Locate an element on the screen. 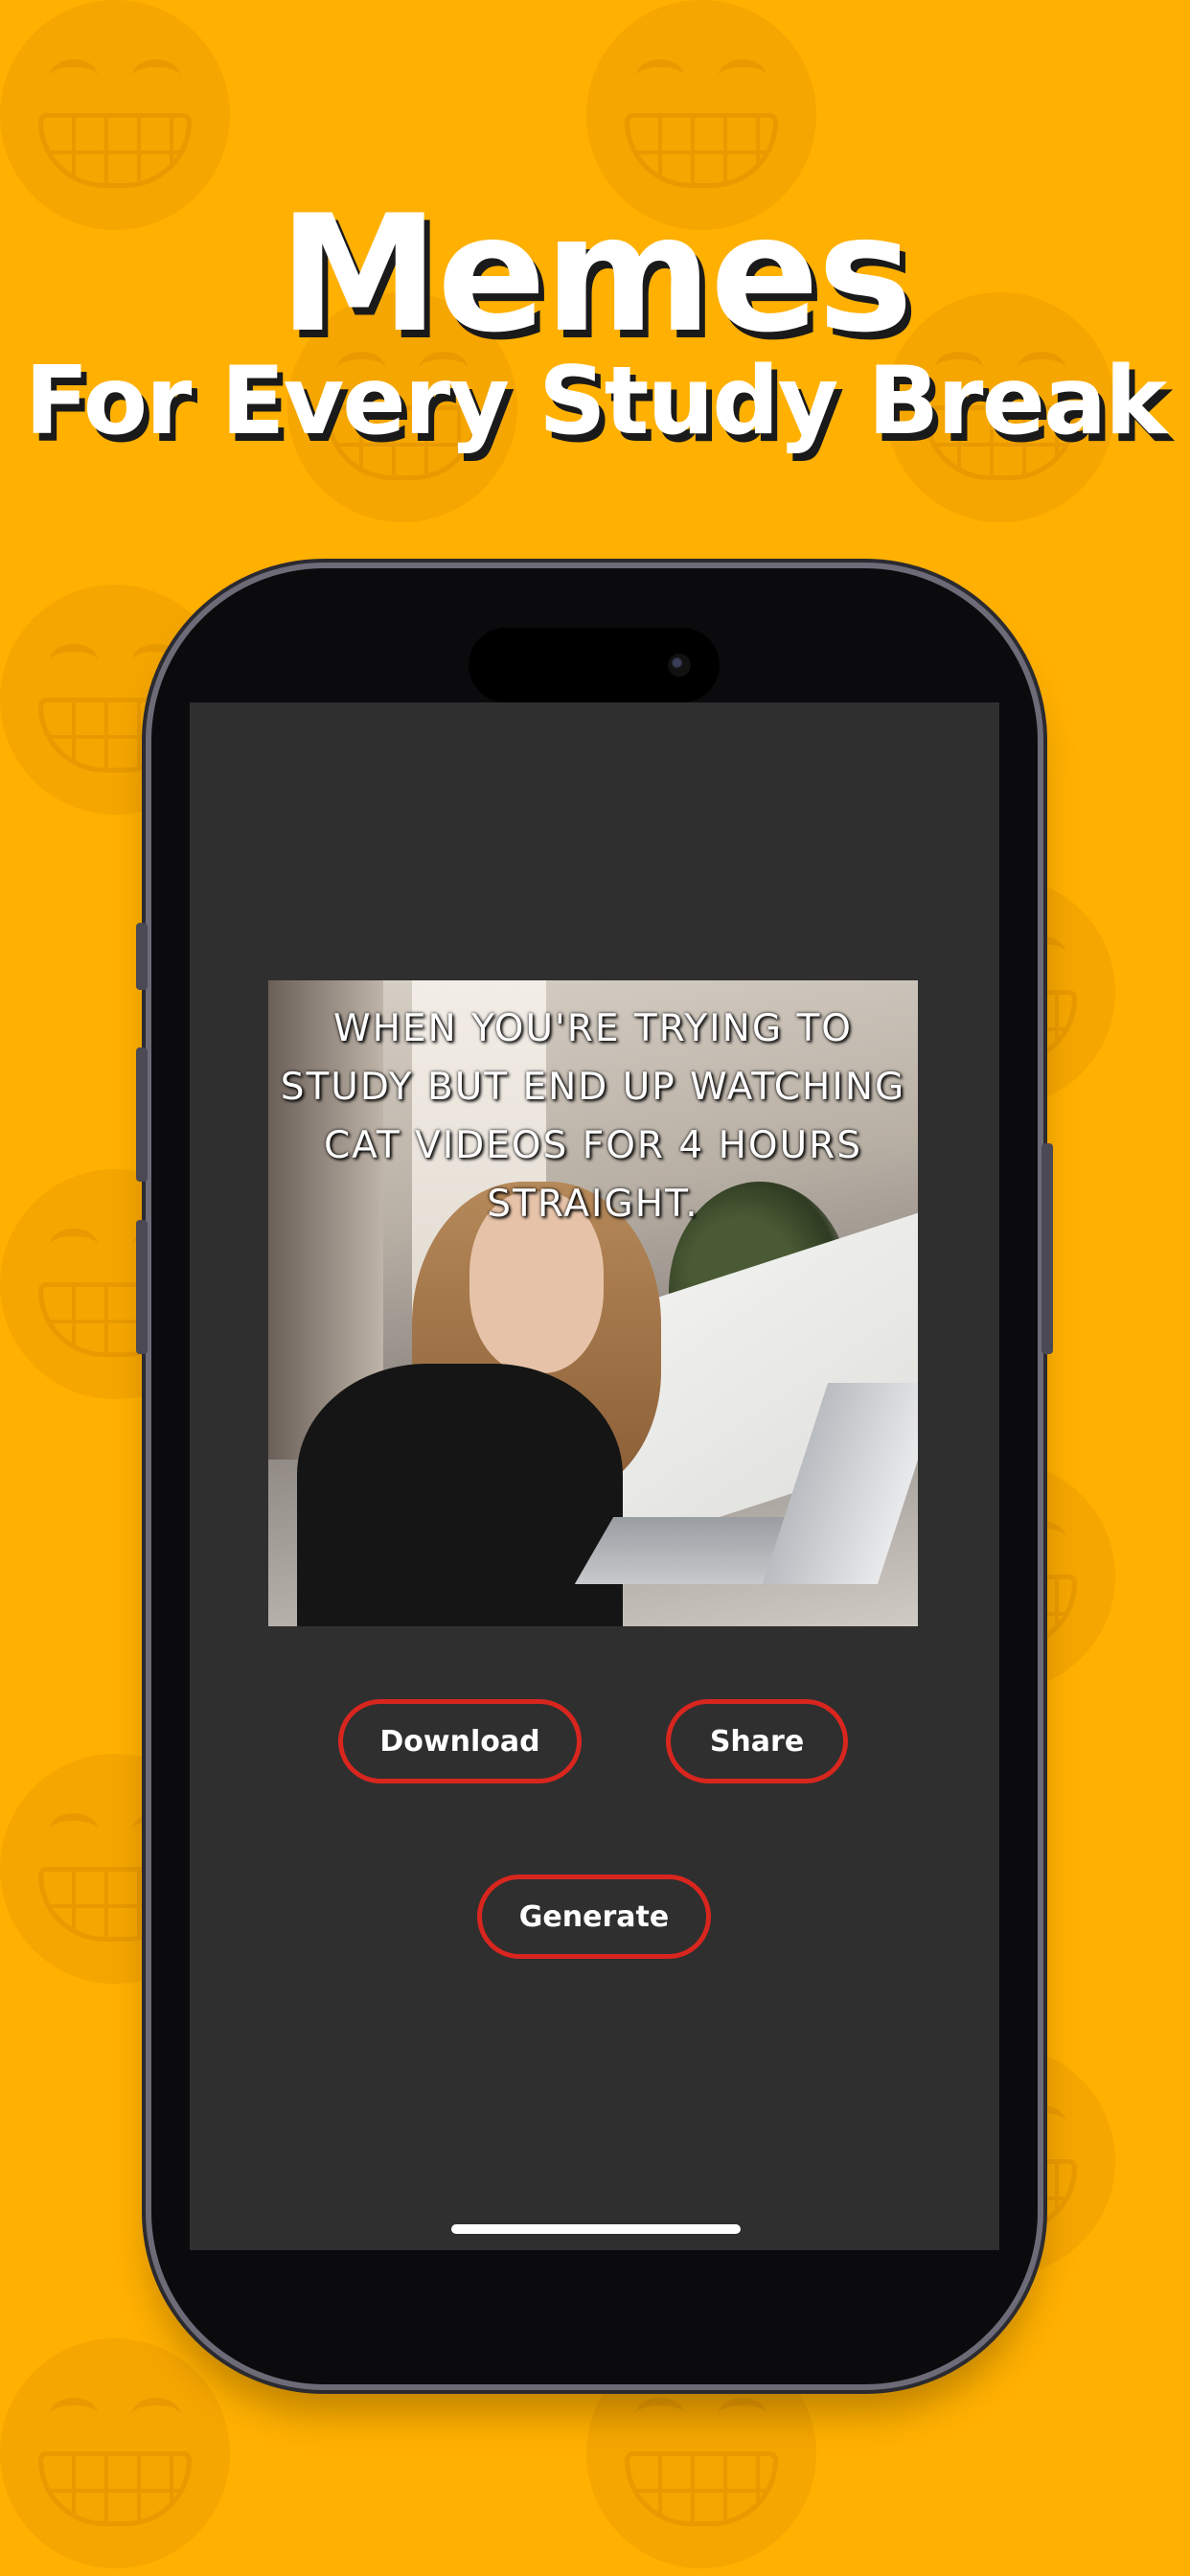 Image resolution: width=1190 pixels, height=2576 pixels. headline-subtitle: For Every Study Break is located at coordinates (596, 401).